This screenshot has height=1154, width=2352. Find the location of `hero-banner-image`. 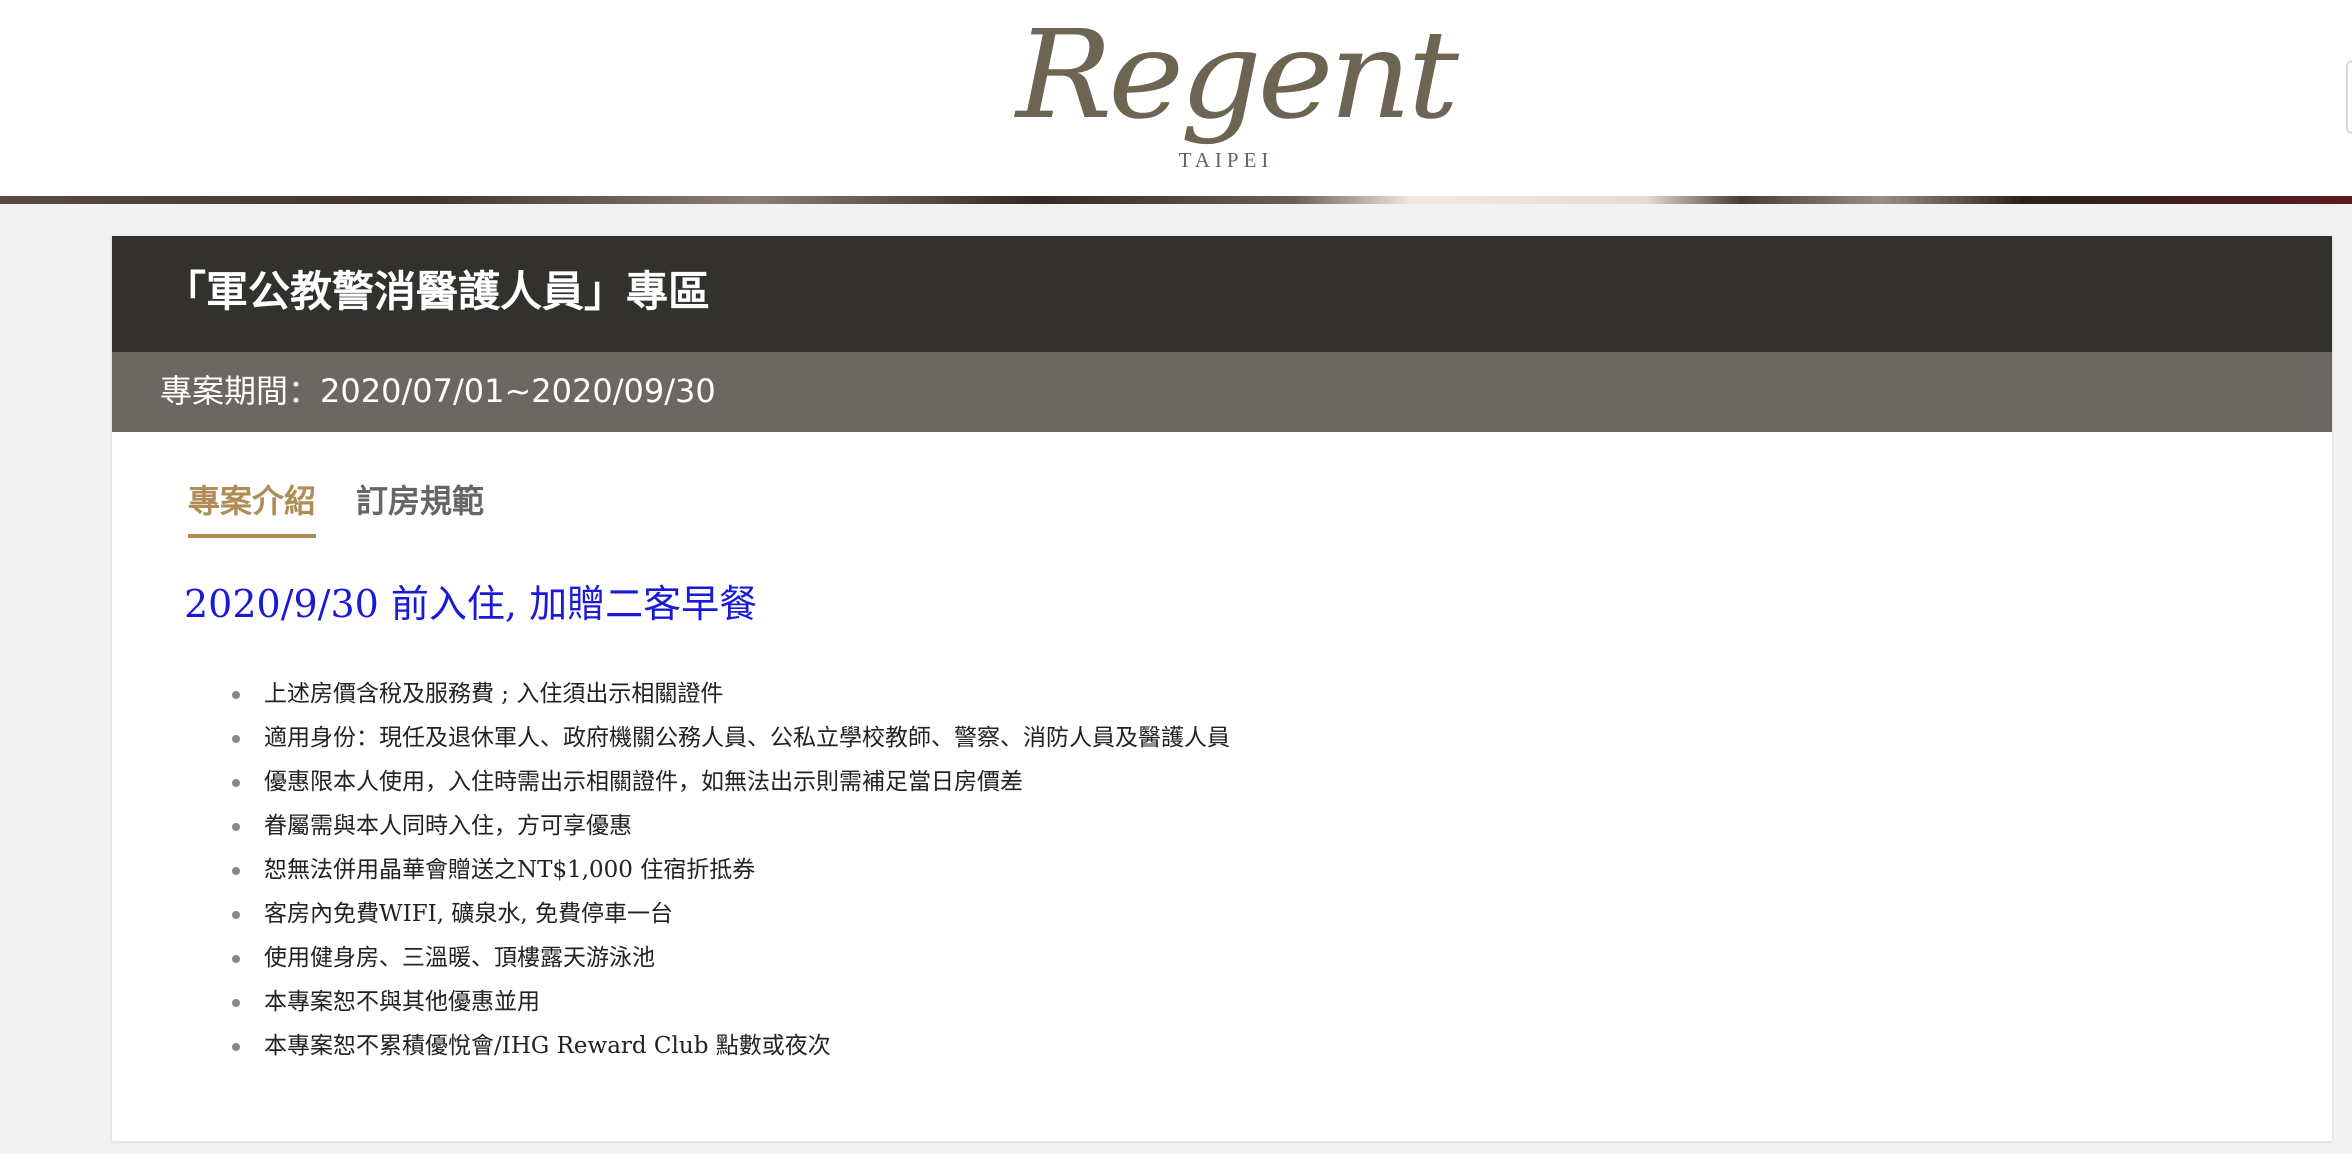

hero-banner-image is located at coordinates (1176, 200).